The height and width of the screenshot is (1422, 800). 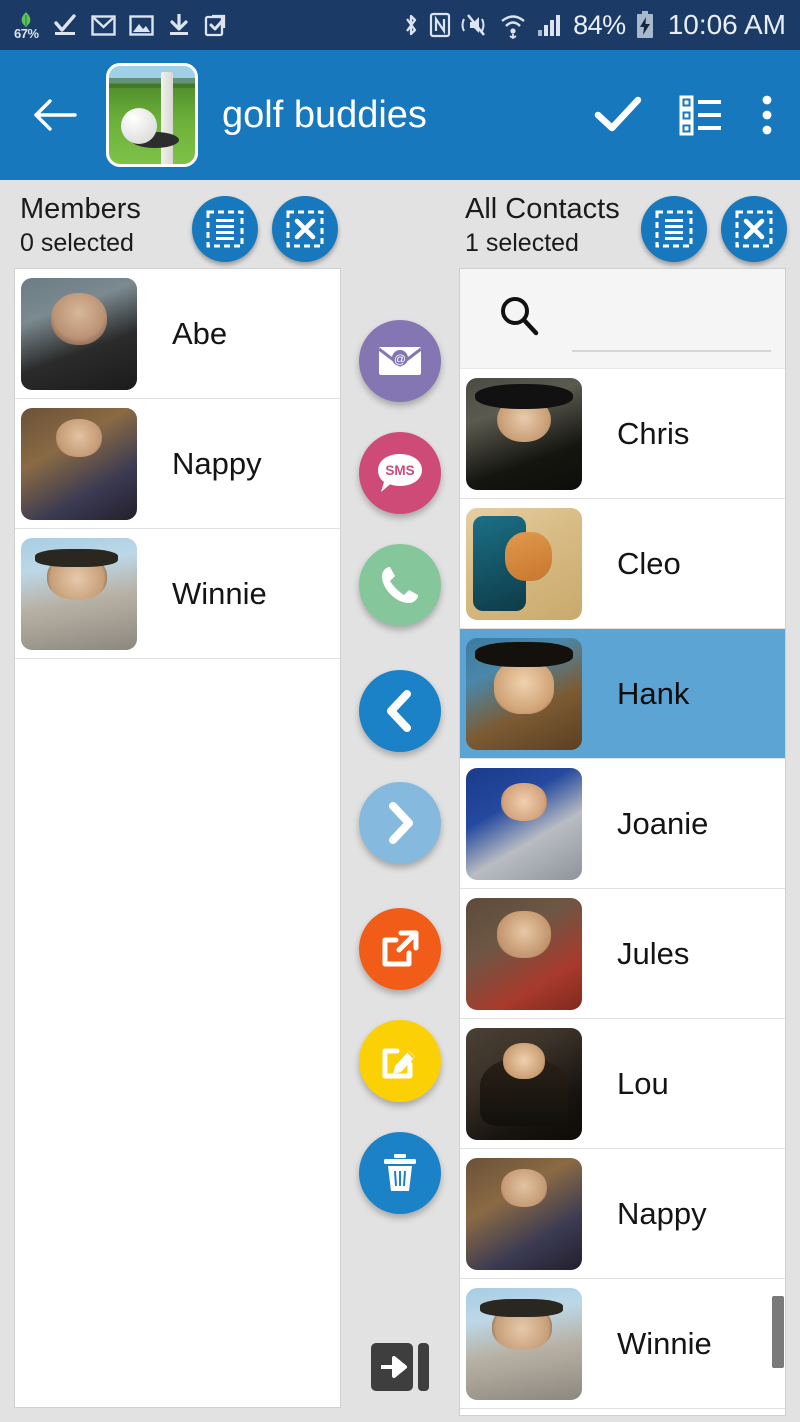 I want to click on back-arrow-icon, so click(x=59, y=115).